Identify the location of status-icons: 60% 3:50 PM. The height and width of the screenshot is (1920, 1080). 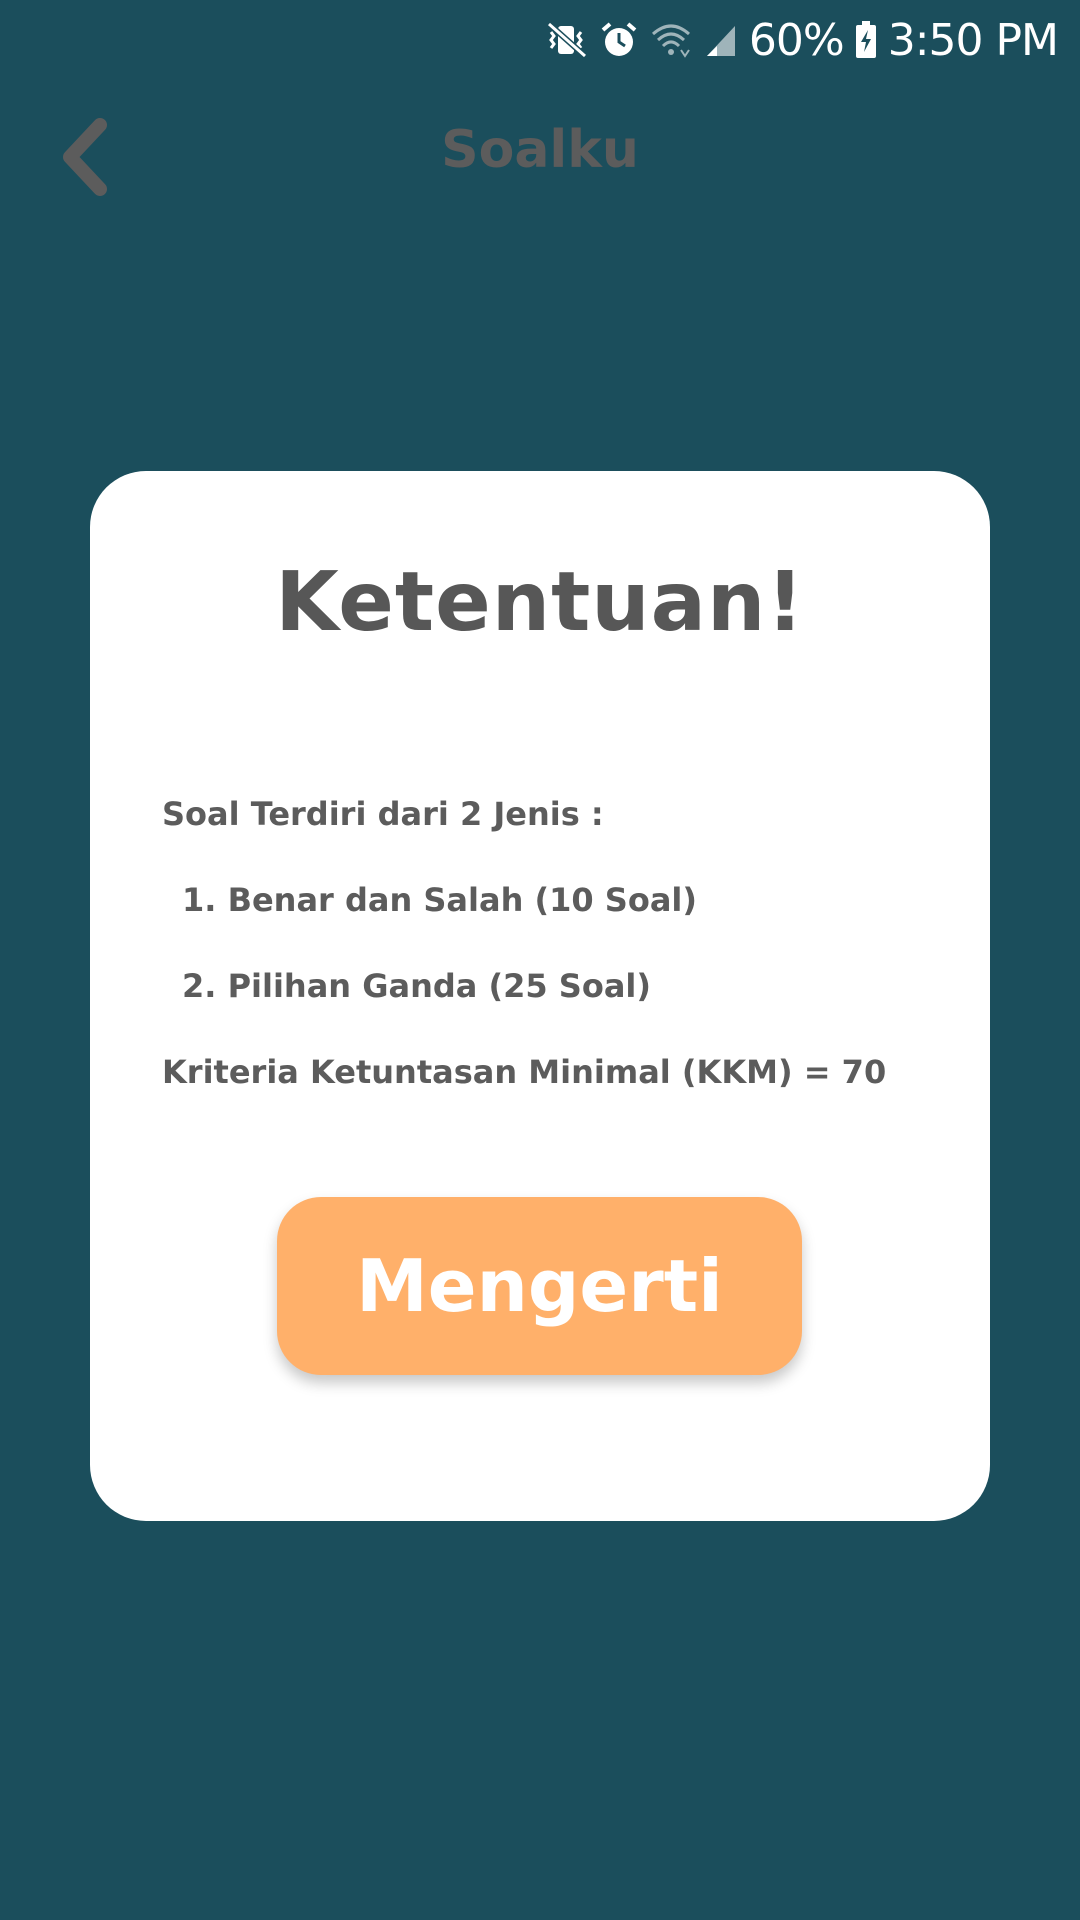
(802, 40).